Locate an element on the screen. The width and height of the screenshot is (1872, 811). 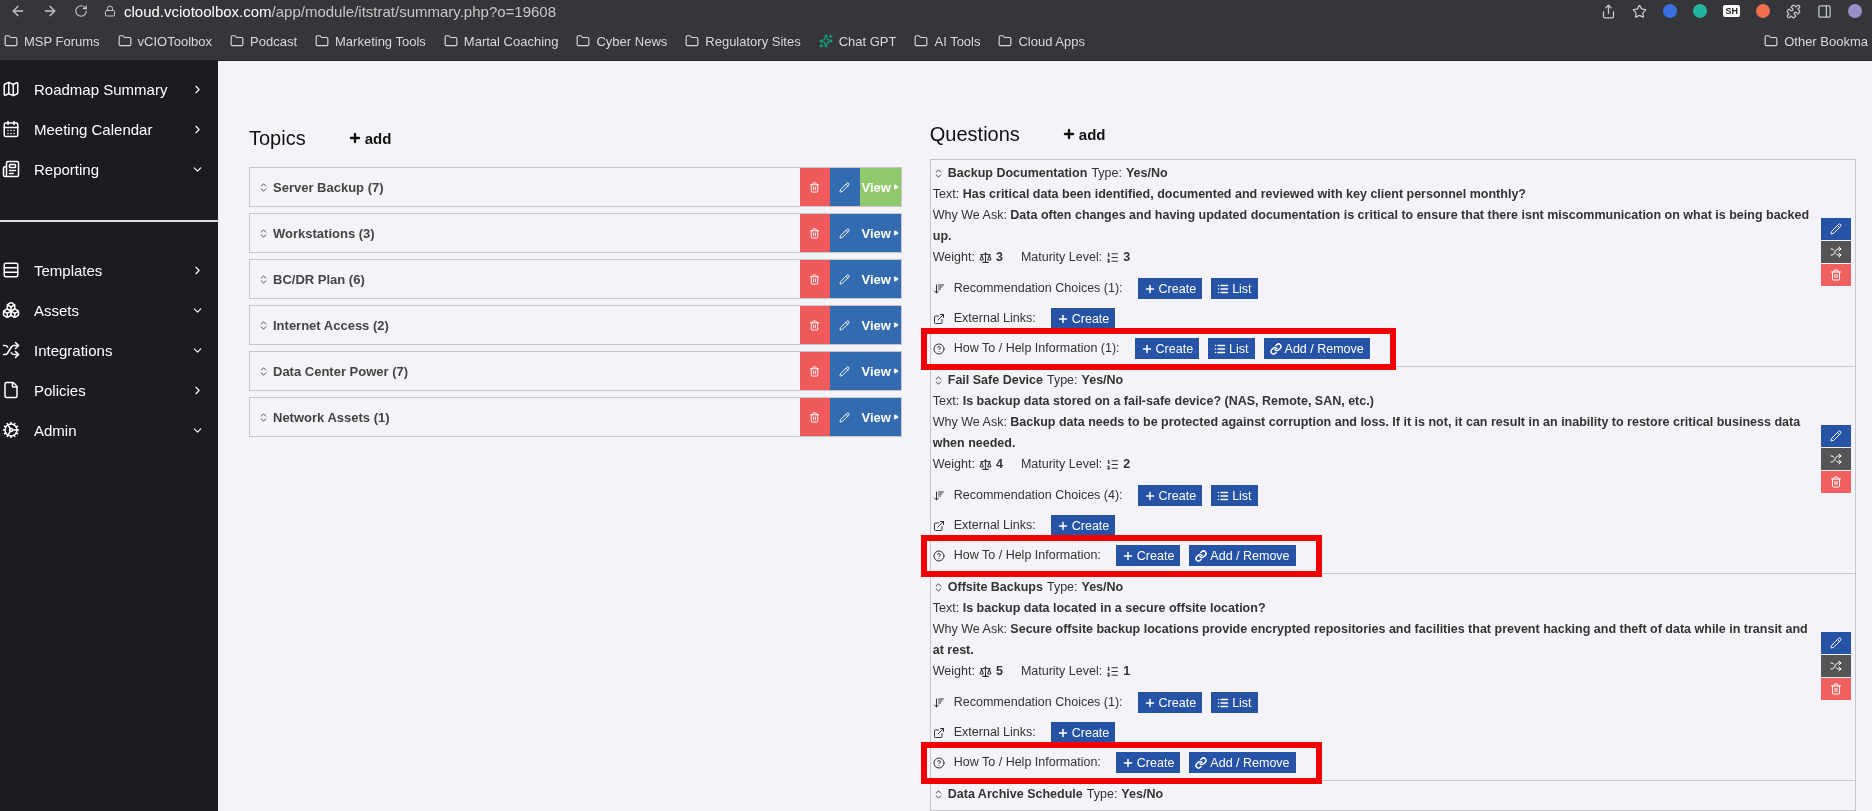
extensions-icon is located at coordinates (1793, 11).